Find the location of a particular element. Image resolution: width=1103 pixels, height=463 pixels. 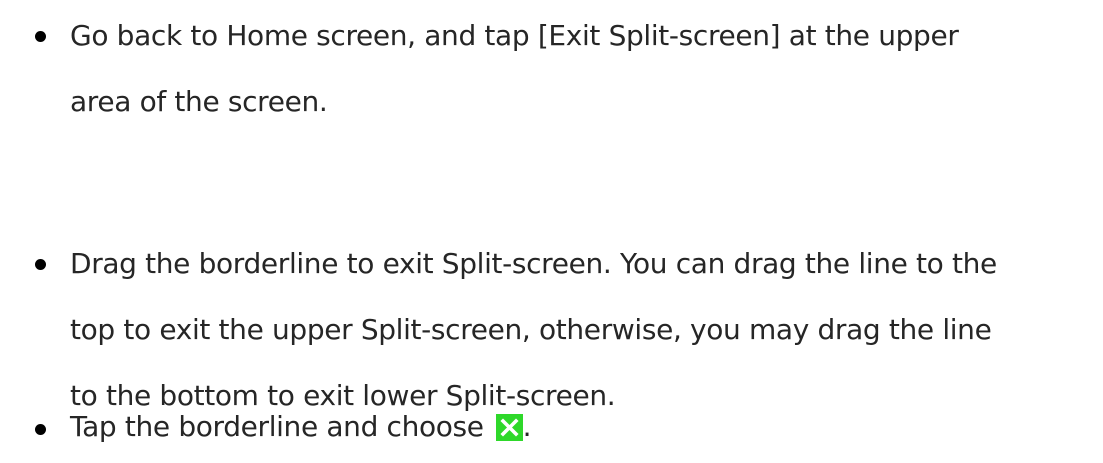

text-line: Tap the borderline and choose. is located at coordinates (586, 427).